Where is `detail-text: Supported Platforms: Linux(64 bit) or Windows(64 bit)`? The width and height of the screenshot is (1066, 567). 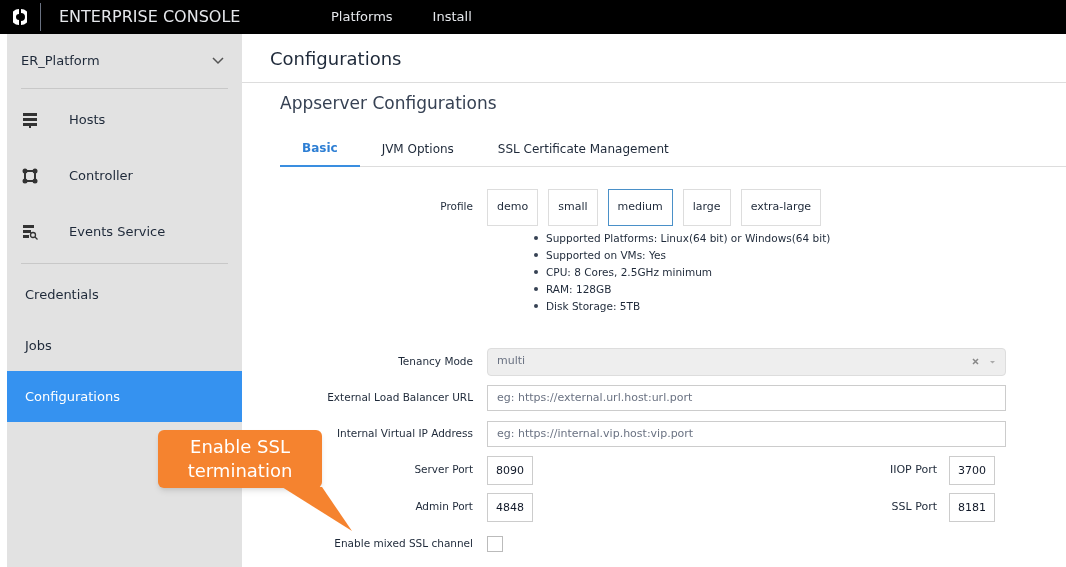 detail-text: Supported Platforms: Linux(64 bit) or Windows(64 bit) is located at coordinates (688, 238).